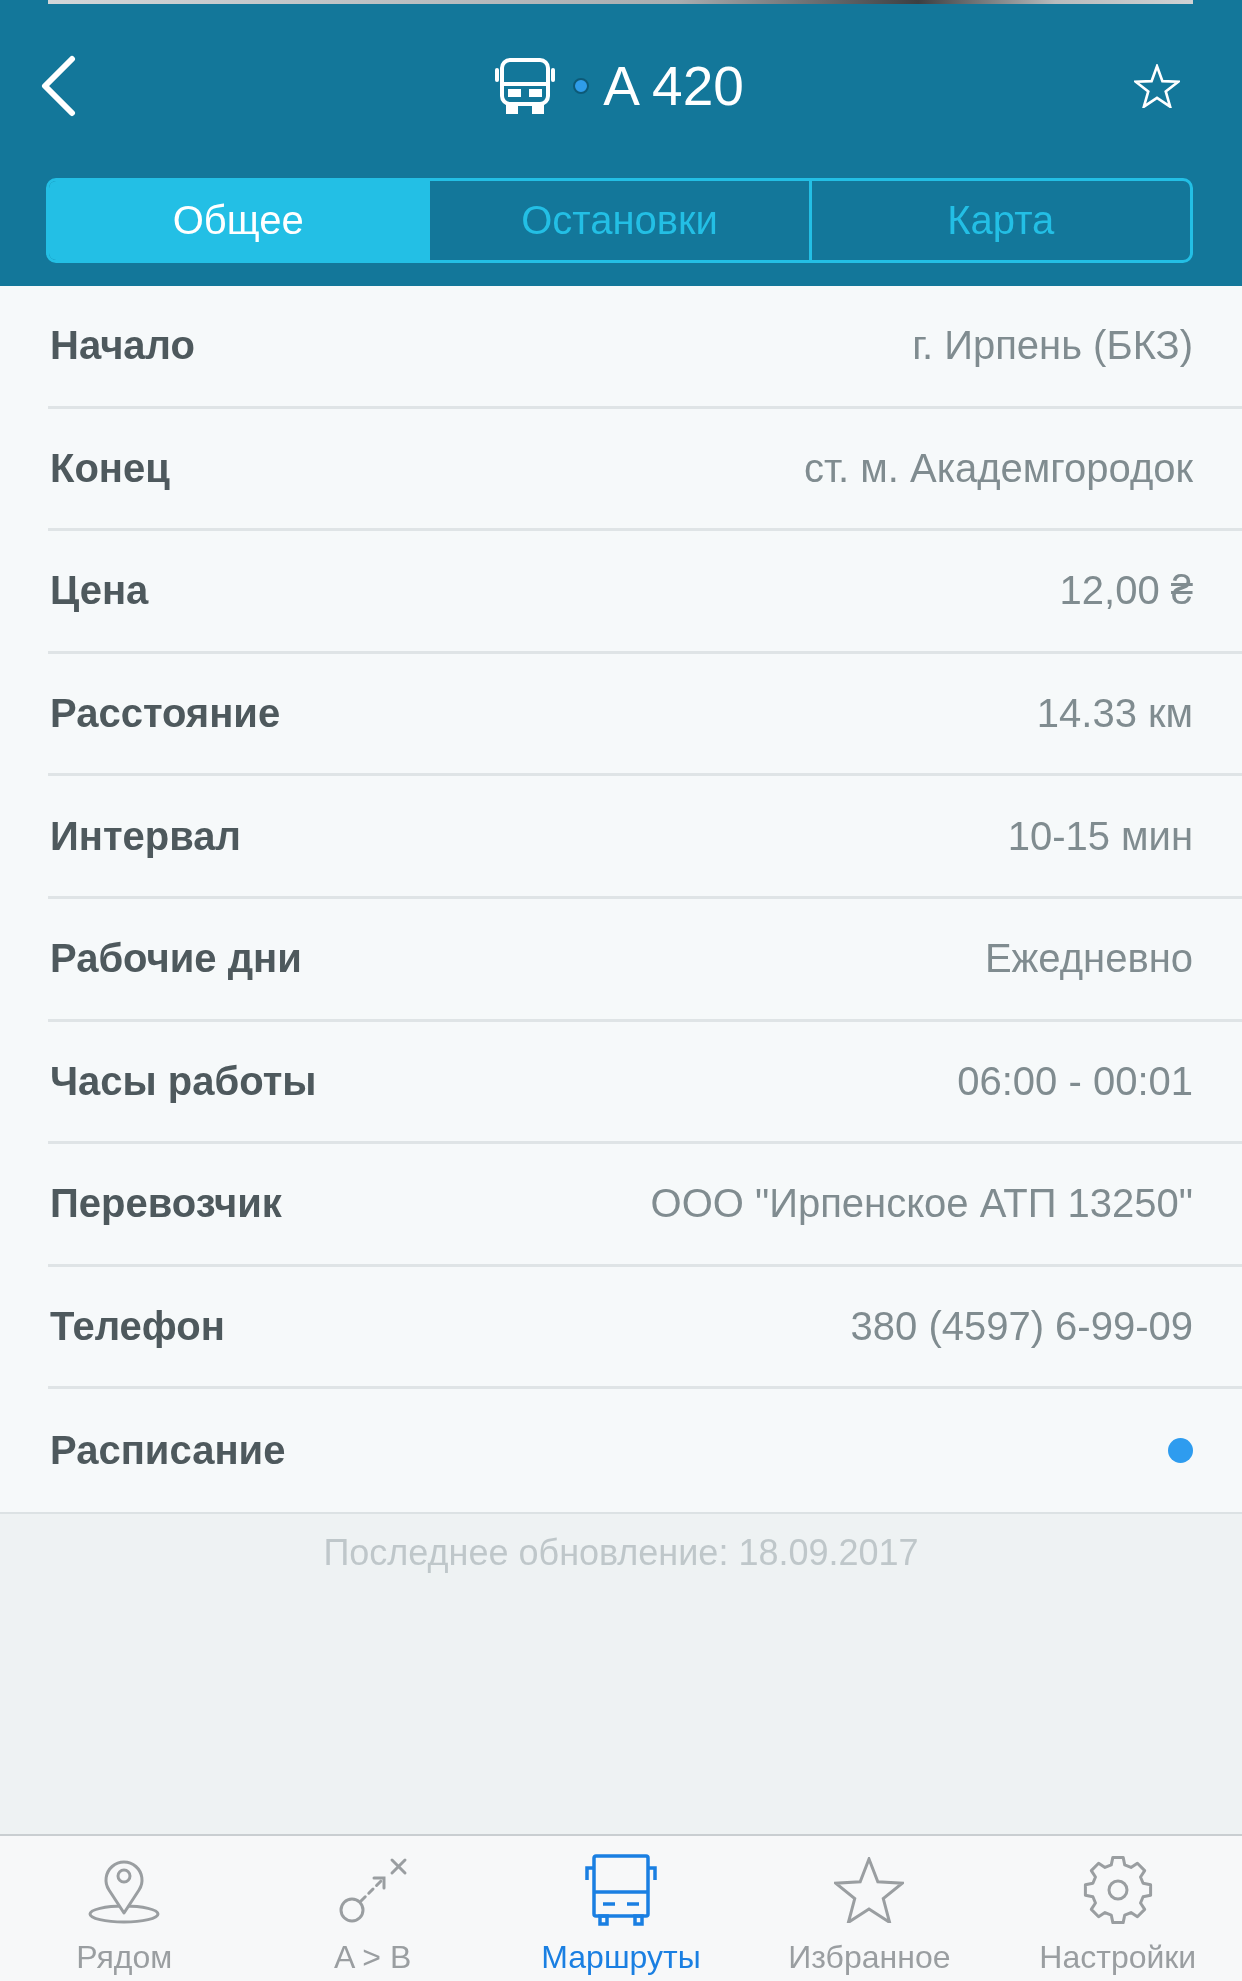  What do you see at coordinates (1088, 959) in the screenshot?
I see `row-value: Ежедневно` at bounding box center [1088, 959].